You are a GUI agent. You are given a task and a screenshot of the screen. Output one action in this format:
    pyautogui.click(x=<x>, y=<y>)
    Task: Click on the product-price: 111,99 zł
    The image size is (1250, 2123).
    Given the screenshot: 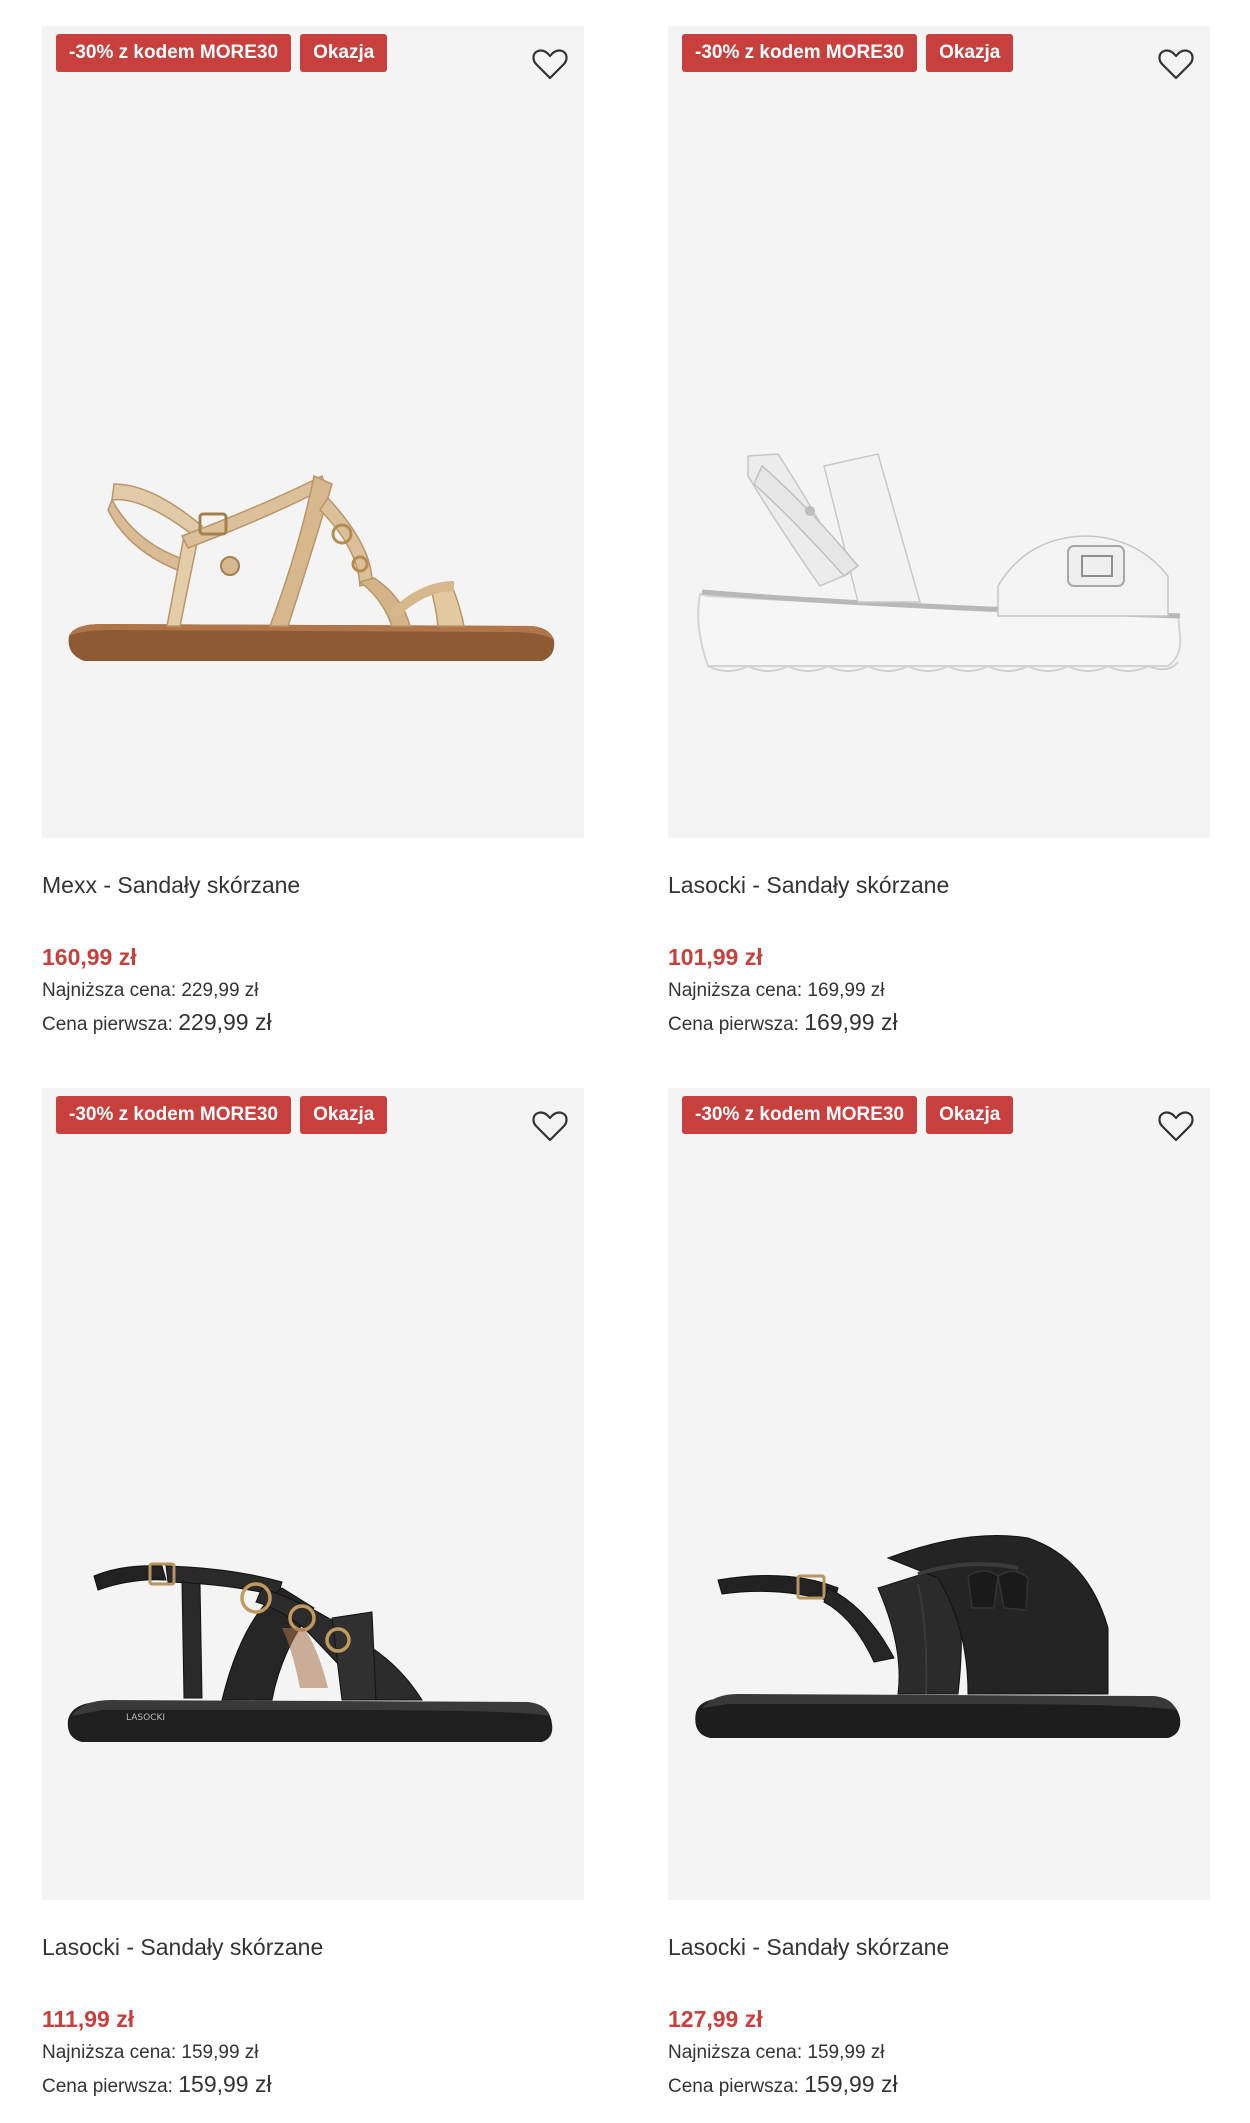 What is the action you would take?
    pyautogui.click(x=88, y=2019)
    